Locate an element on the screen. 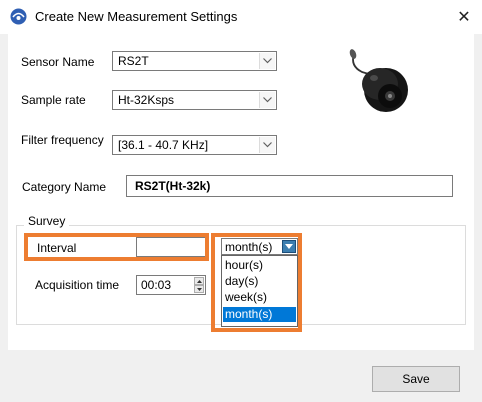 Image resolution: width=482 pixels, height=402 pixels. window-title: Create New Measurement Settings is located at coordinates (136, 16).